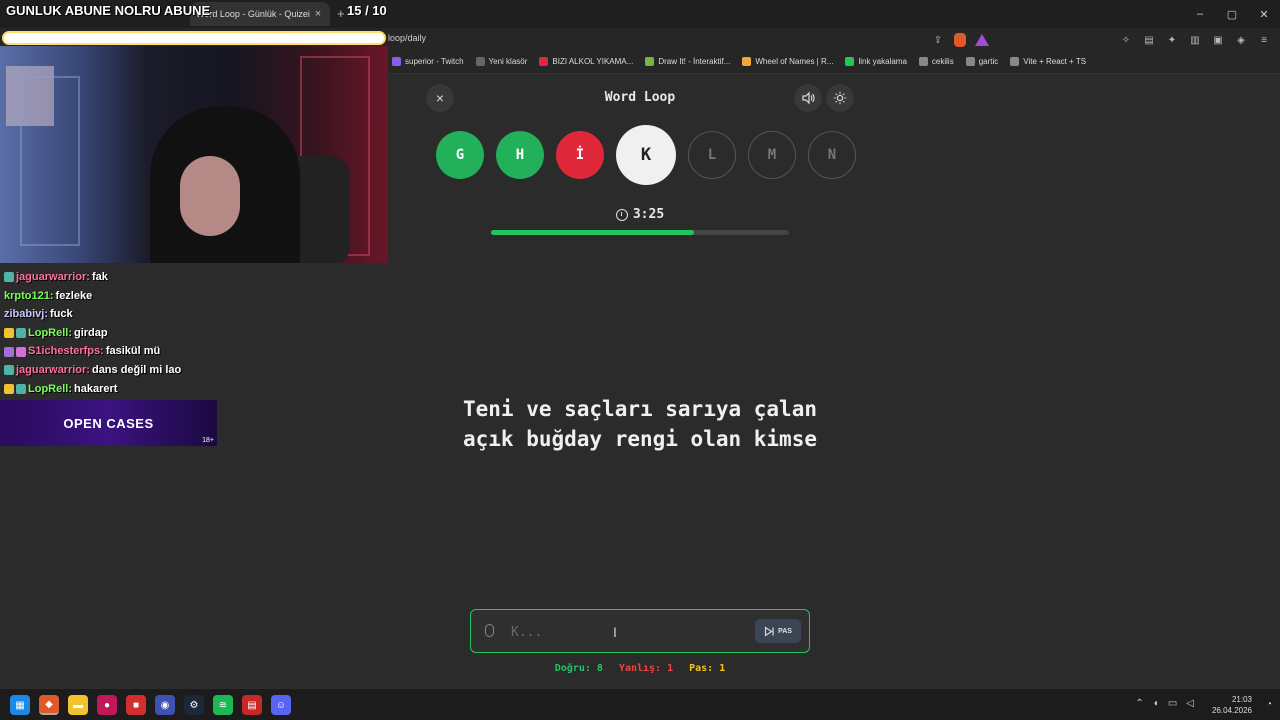 This screenshot has height=720, width=1280. What do you see at coordinates (108, 423) in the screenshot?
I see `open-cases-banner: OPEN CASES 18+` at bounding box center [108, 423].